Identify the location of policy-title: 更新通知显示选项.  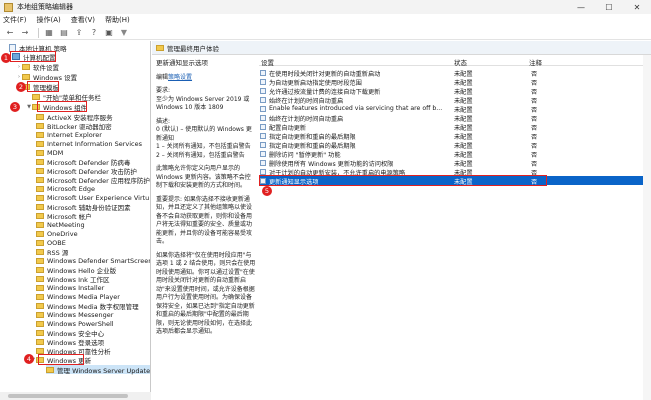
(182, 63).